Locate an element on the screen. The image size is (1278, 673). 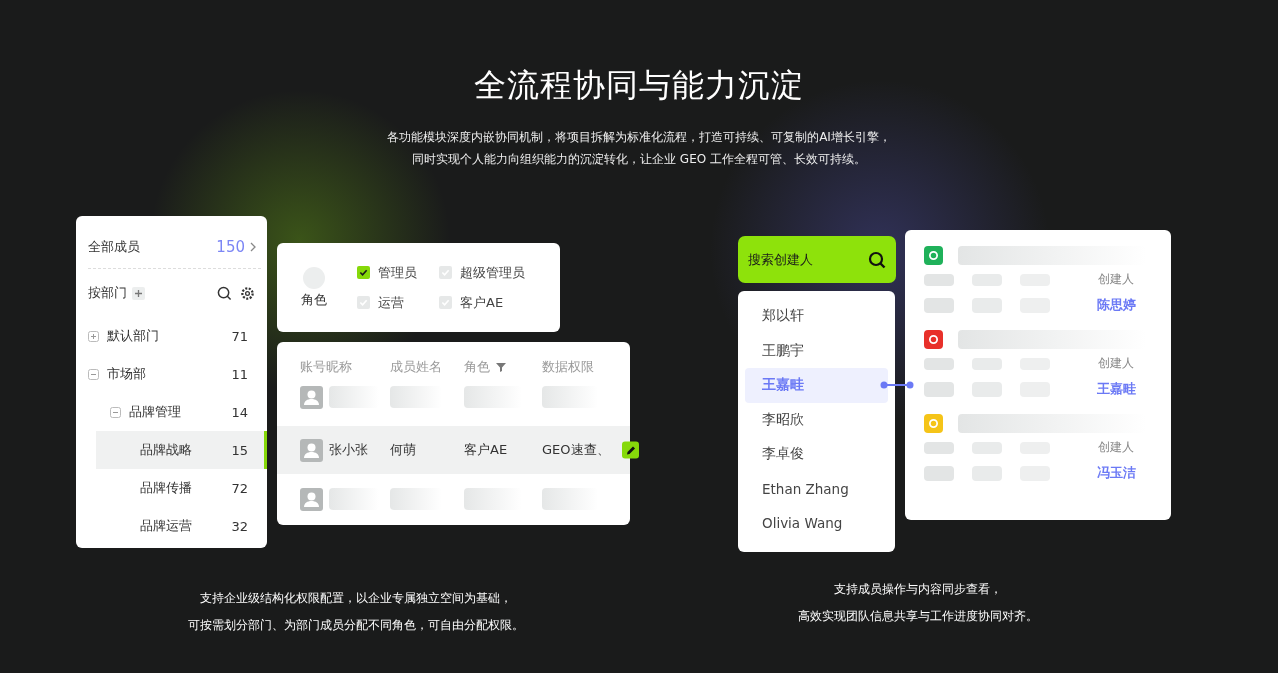
expand-icon is located at coordinates (93, 336).